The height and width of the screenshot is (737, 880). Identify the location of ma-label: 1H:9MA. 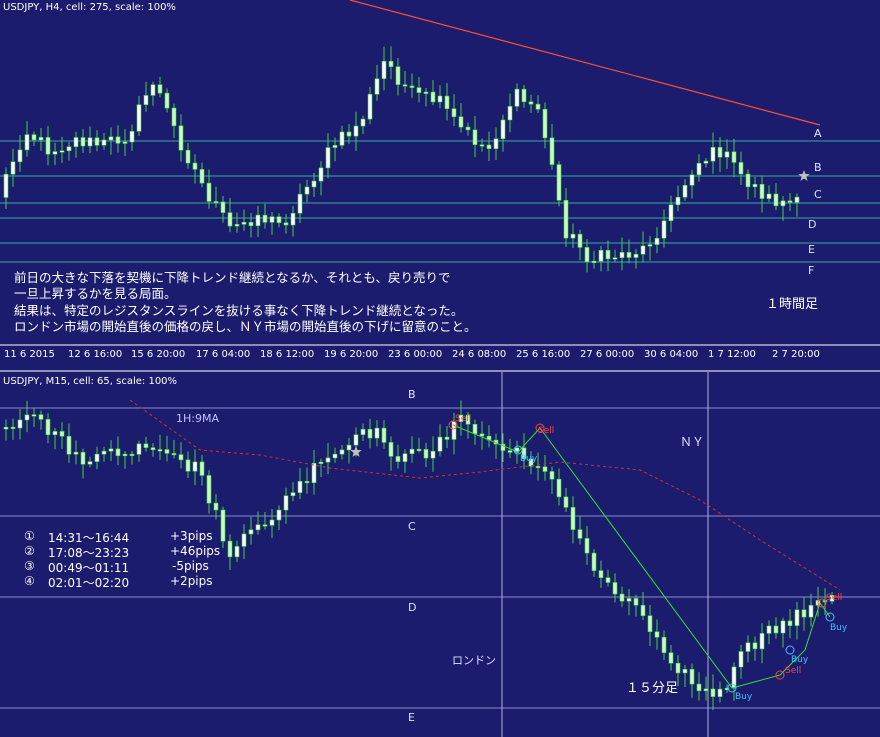
(197, 418).